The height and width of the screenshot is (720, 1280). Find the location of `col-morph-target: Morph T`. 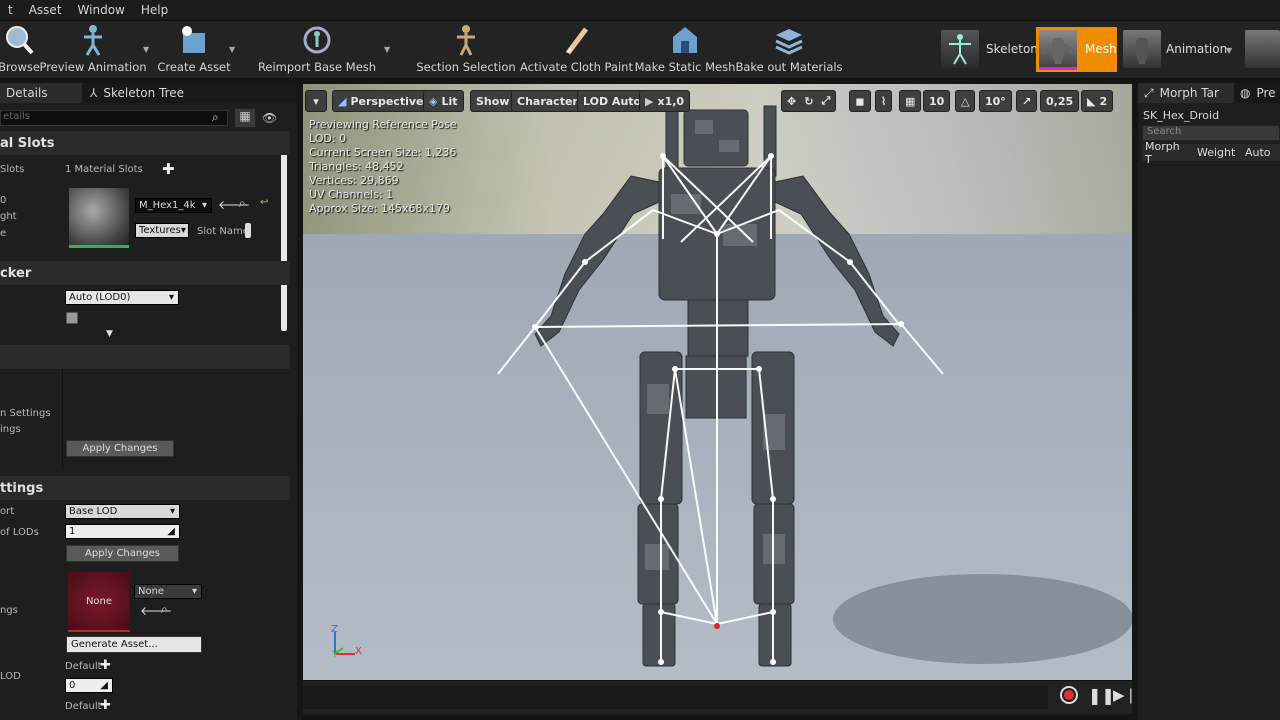

col-morph-target: Morph T is located at coordinates (1161, 153).